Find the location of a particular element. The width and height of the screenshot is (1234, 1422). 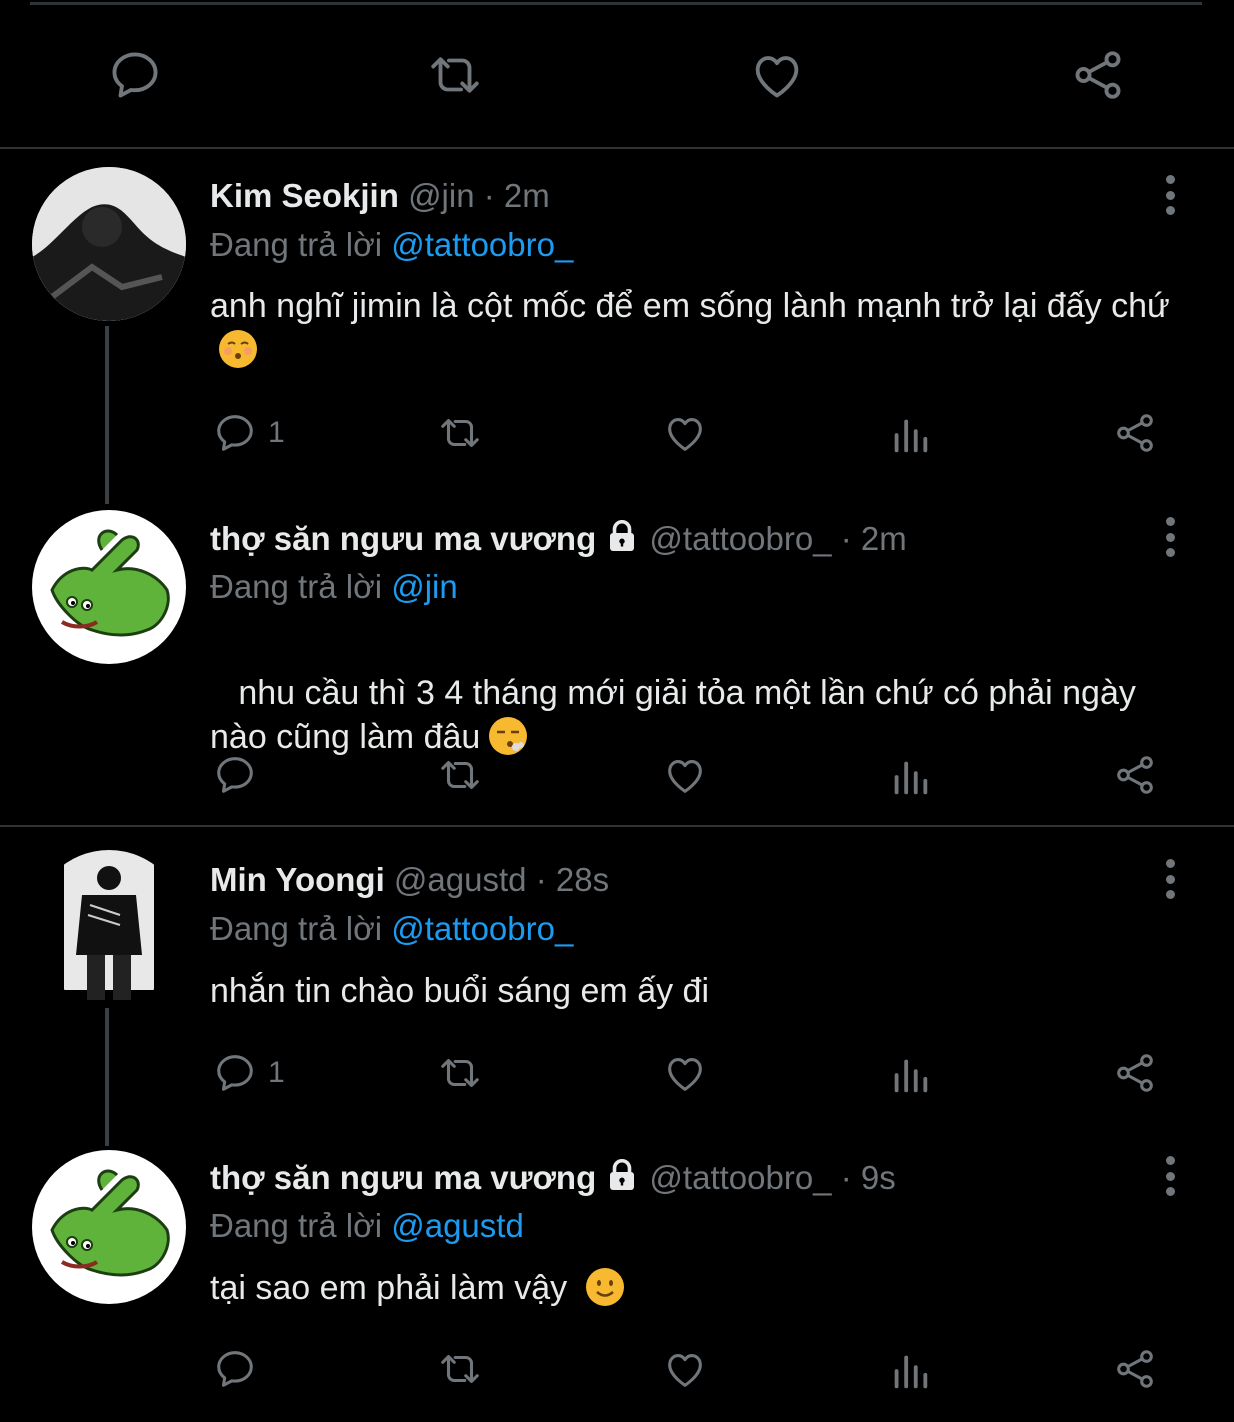

timestamp: 28s is located at coordinates (582, 879).